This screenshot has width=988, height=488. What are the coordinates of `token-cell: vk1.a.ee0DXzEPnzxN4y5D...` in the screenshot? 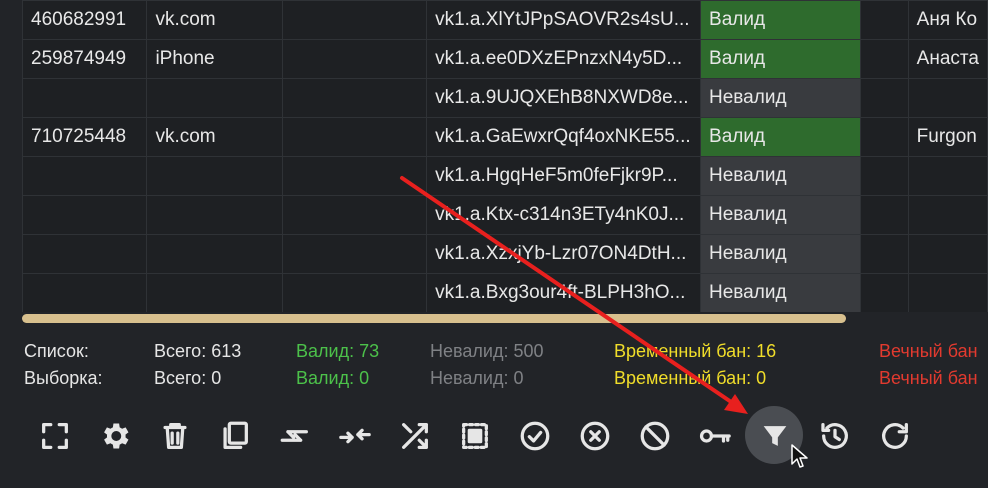 It's located at (564, 59).